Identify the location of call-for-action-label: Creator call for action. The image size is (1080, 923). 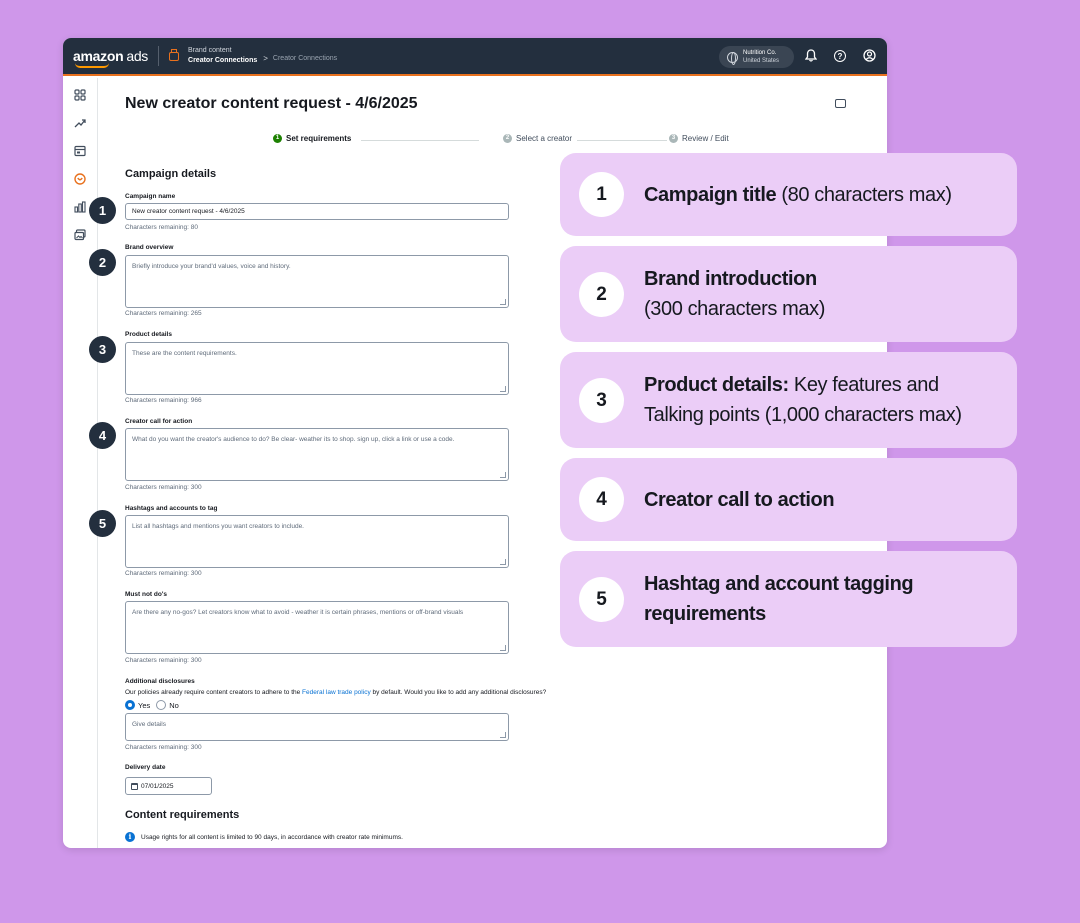
(159, 421).